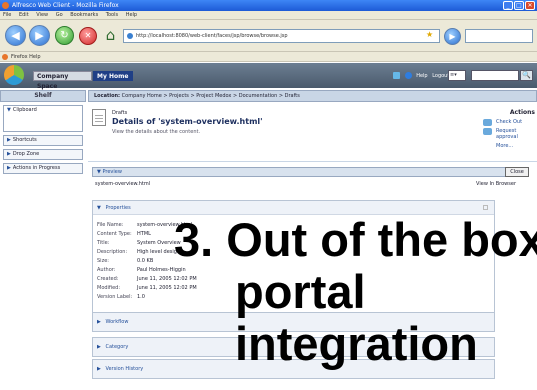 The width and height of the screenshot is (537, 390). I want to click on category-label: Category, so click(117, 347).